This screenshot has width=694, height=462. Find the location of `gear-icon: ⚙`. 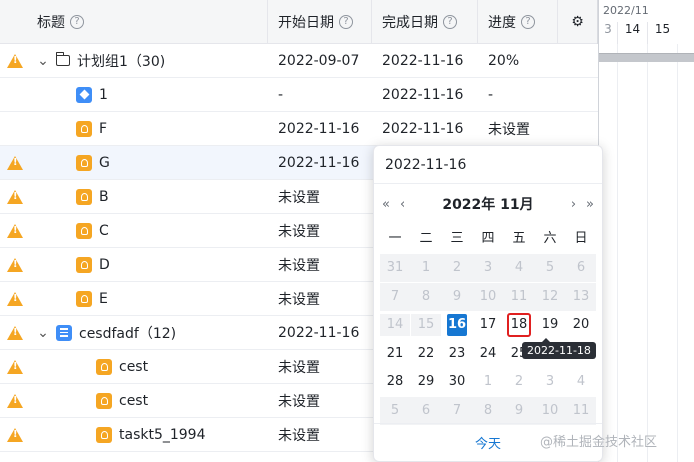

gear-icon: ⚙ is located at coordinates (578, 22).